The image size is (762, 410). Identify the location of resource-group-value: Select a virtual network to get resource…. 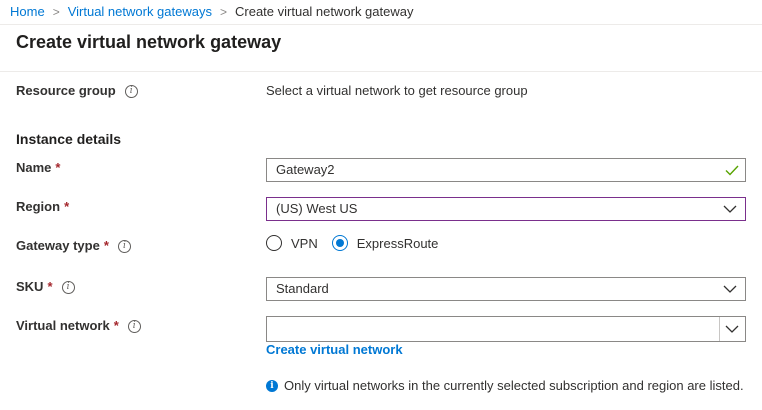
(397, 90).